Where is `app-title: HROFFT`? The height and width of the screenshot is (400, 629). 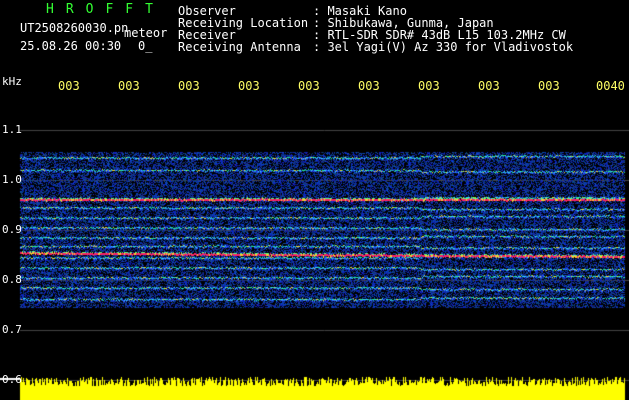
app-title: HROFFT is located at coordinates (105, 9).